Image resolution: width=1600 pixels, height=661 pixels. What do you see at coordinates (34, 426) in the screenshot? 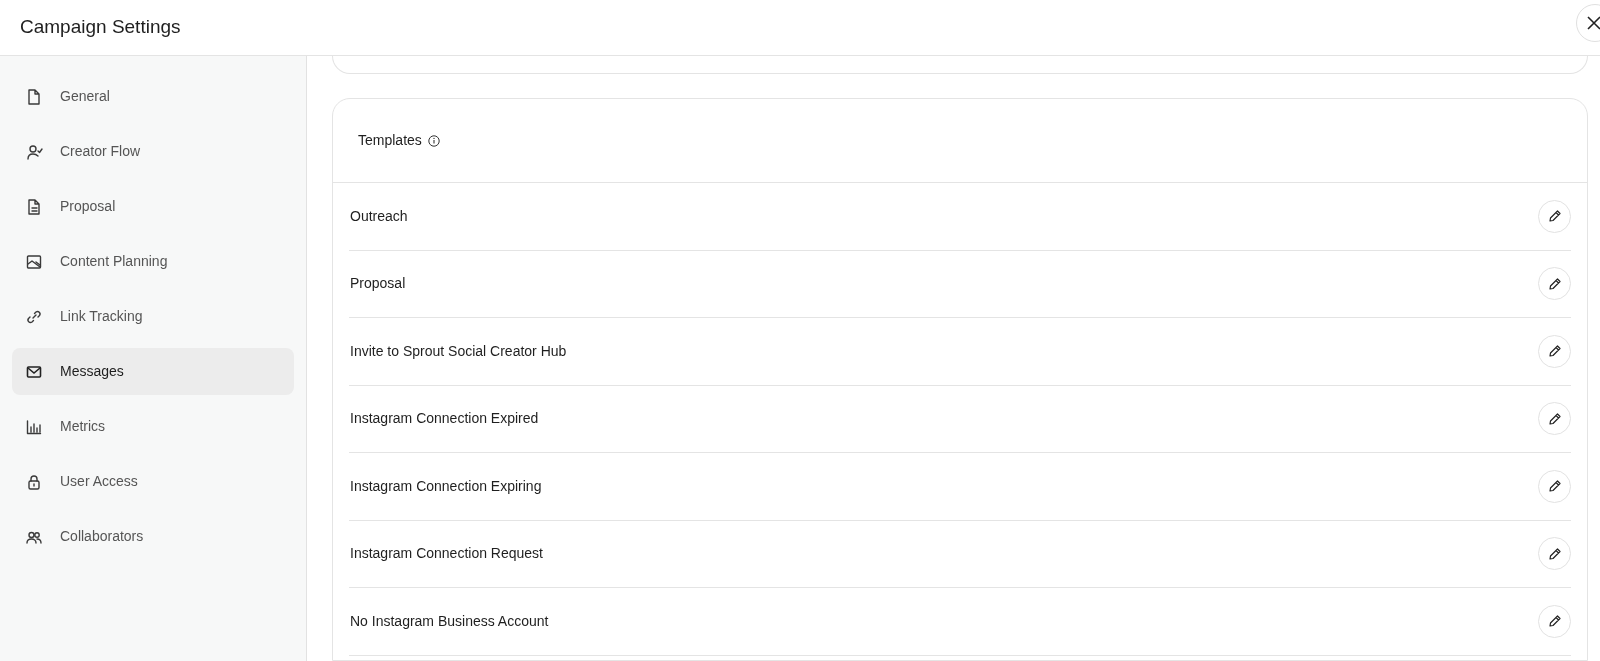
I see `bar-chart-icon` at bounding box center [34, 426].